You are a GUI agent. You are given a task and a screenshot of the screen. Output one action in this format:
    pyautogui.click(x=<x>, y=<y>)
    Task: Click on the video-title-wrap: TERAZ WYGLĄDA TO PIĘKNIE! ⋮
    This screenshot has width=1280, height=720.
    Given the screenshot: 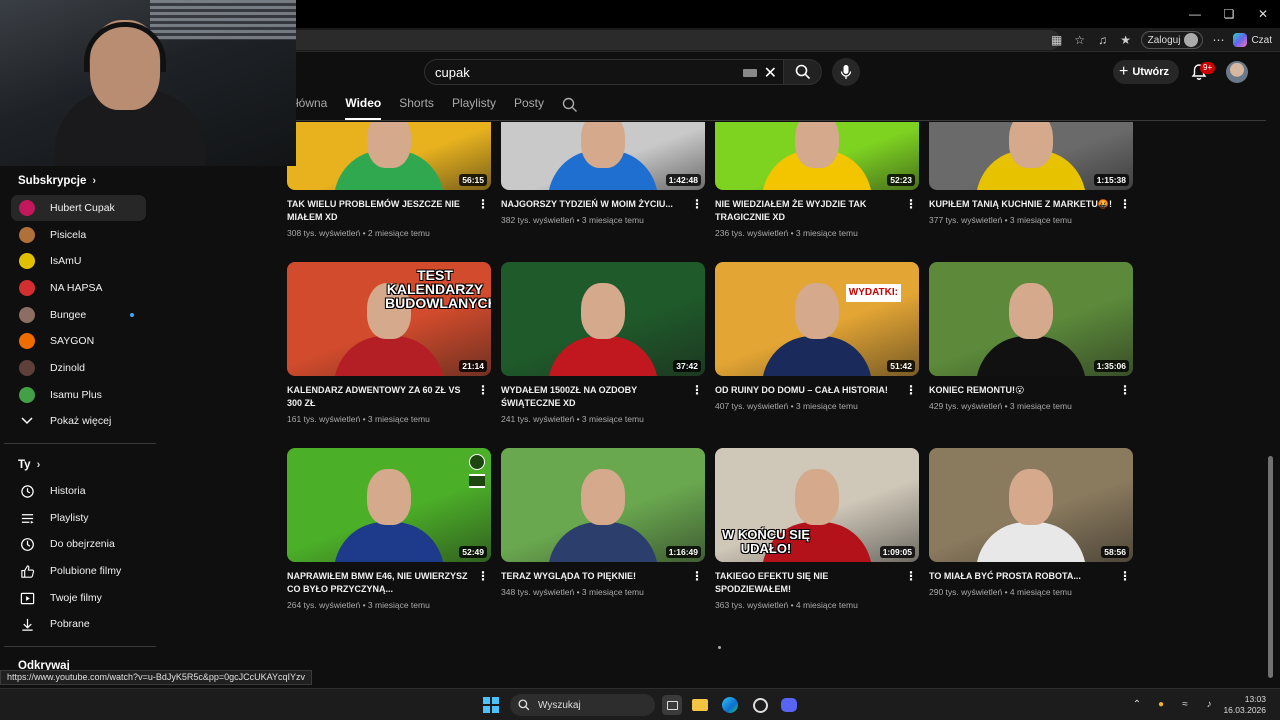 What is the action you would take?
    pyautogui.click(x=603, y=576)
    